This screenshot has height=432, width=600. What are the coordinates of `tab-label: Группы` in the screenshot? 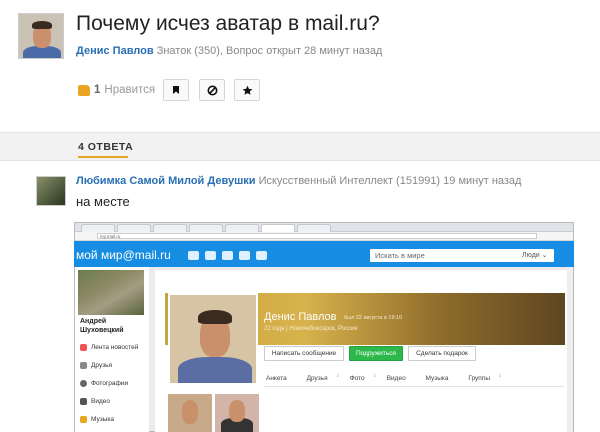 It's located at (479, 379).